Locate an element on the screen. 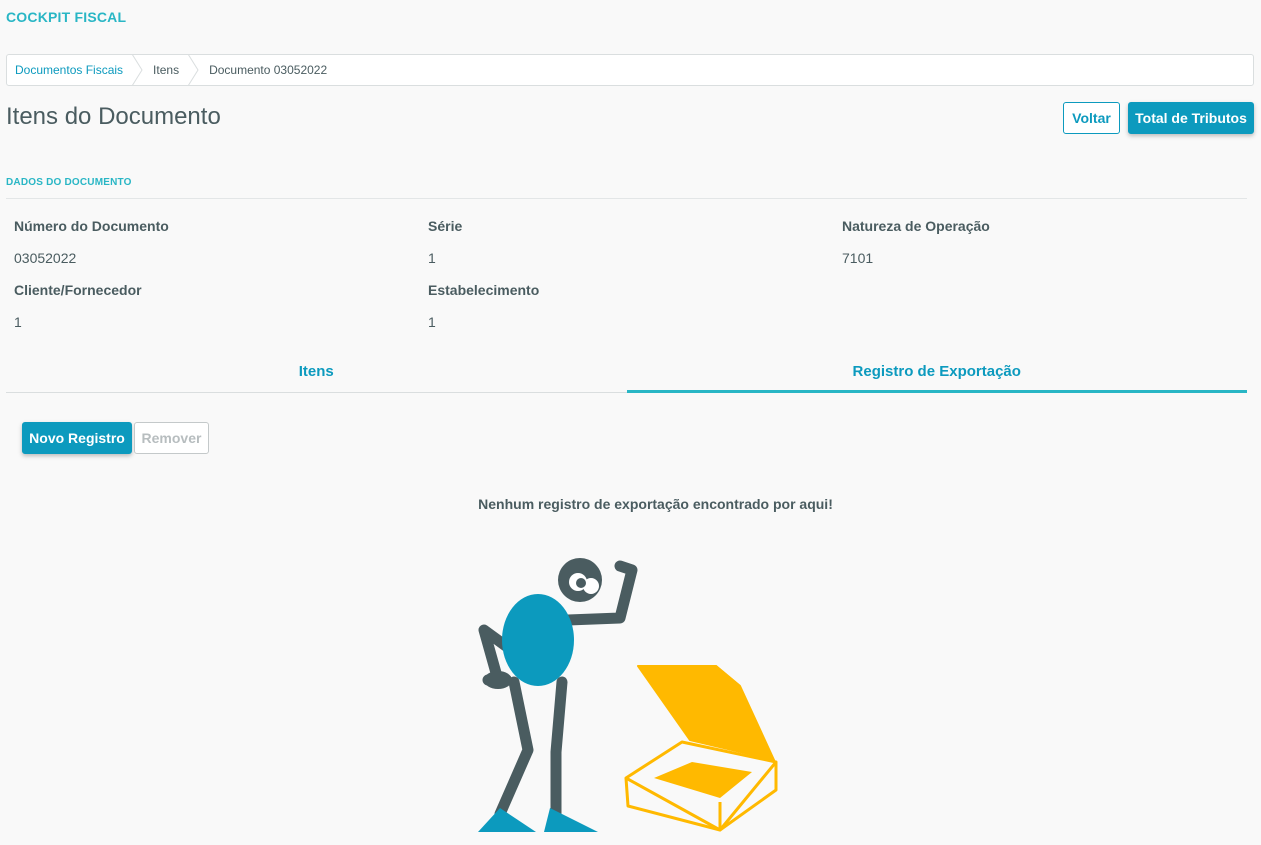 The height and width of the screenshot is (845, 1261). tab-itens: Itens is located at coordinates (316, 371).